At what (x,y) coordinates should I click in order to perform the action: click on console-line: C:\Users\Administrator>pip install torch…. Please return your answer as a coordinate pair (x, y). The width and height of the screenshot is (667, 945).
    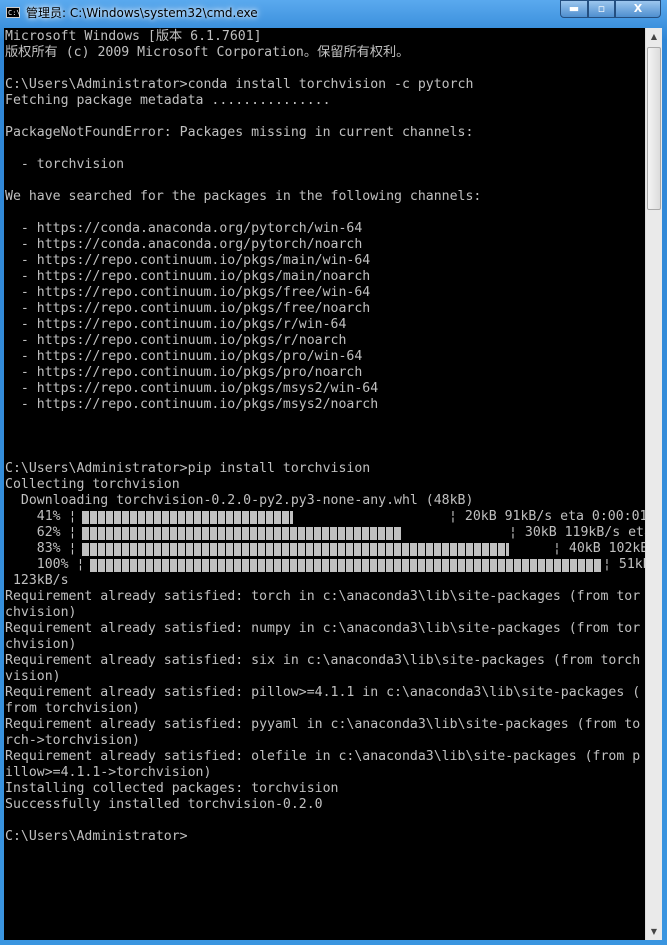
    Looking at the image, I should click on (188, 468).